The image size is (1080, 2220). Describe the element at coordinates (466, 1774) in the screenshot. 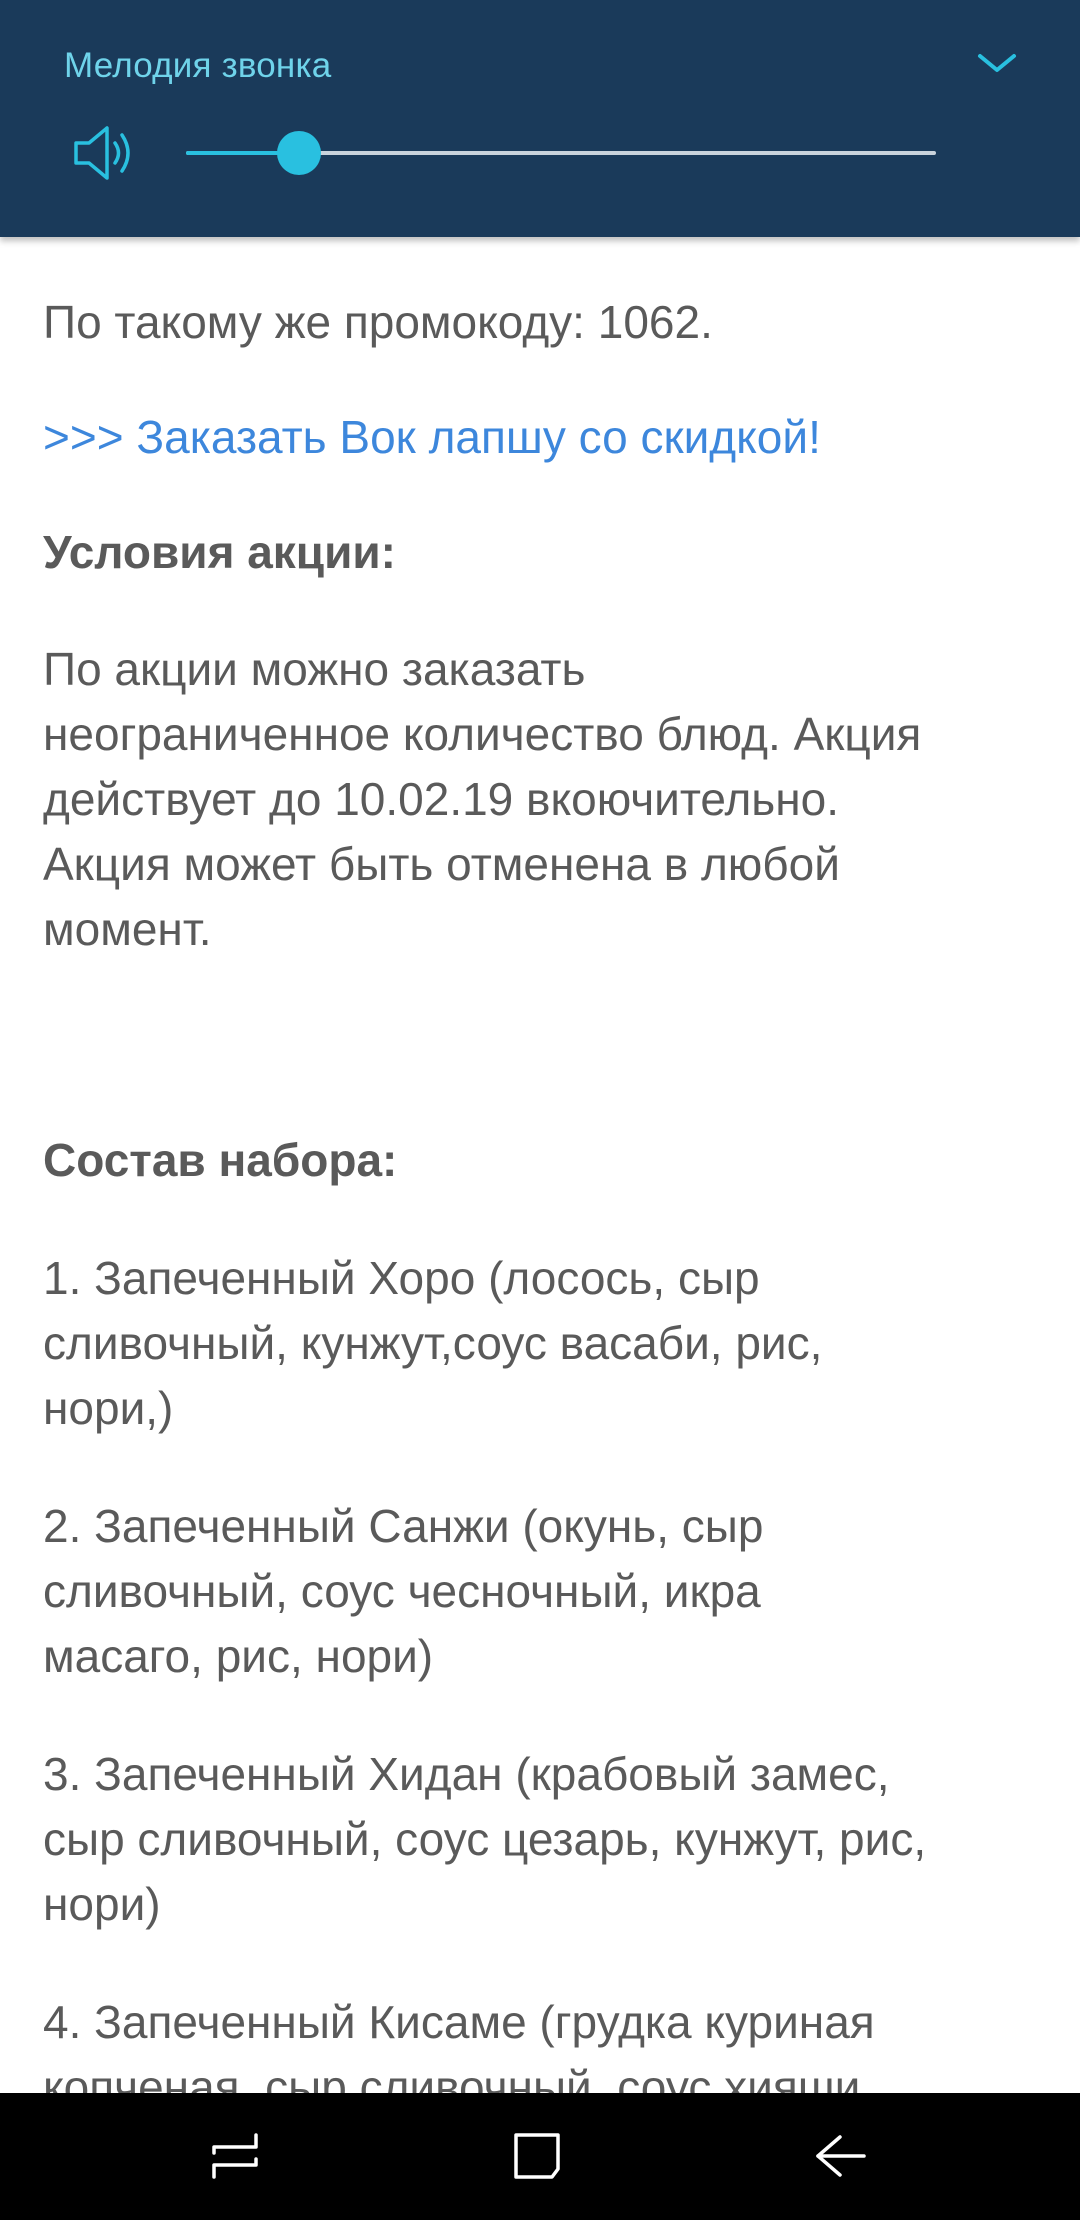

I see `set-item-line: 3. Запеченный Хидан (крабовый замес,` at that location.